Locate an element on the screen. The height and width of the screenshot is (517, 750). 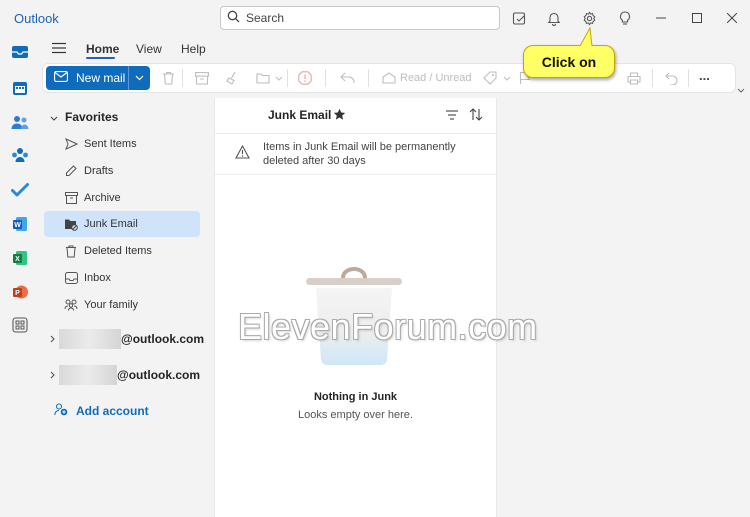
minimize-button is located at coordinates (661, 18).